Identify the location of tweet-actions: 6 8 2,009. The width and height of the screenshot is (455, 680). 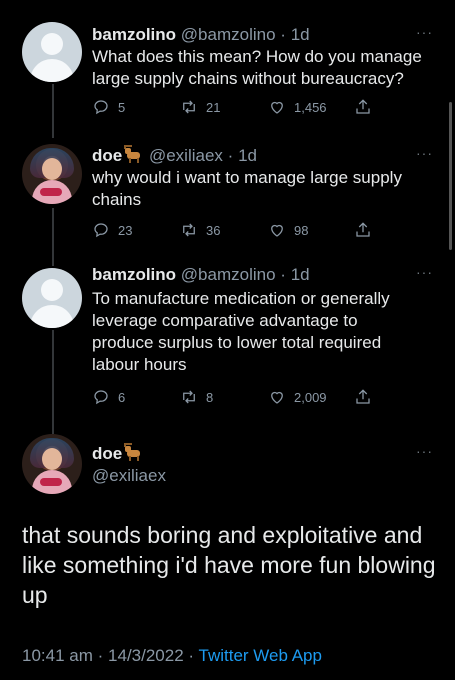
(242, 398).